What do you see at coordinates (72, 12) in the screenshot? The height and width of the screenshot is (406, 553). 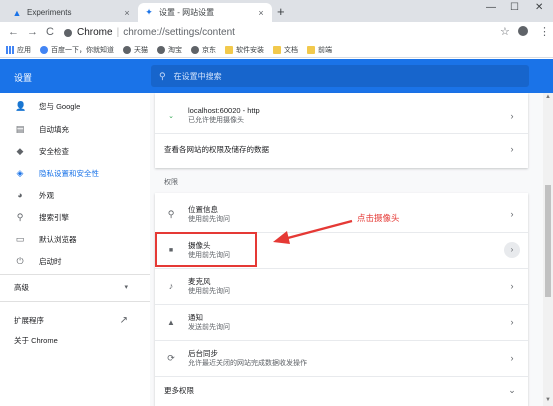 I see `tab-experiments: ▲ Experiments ×` at bounding box center [72, 12].